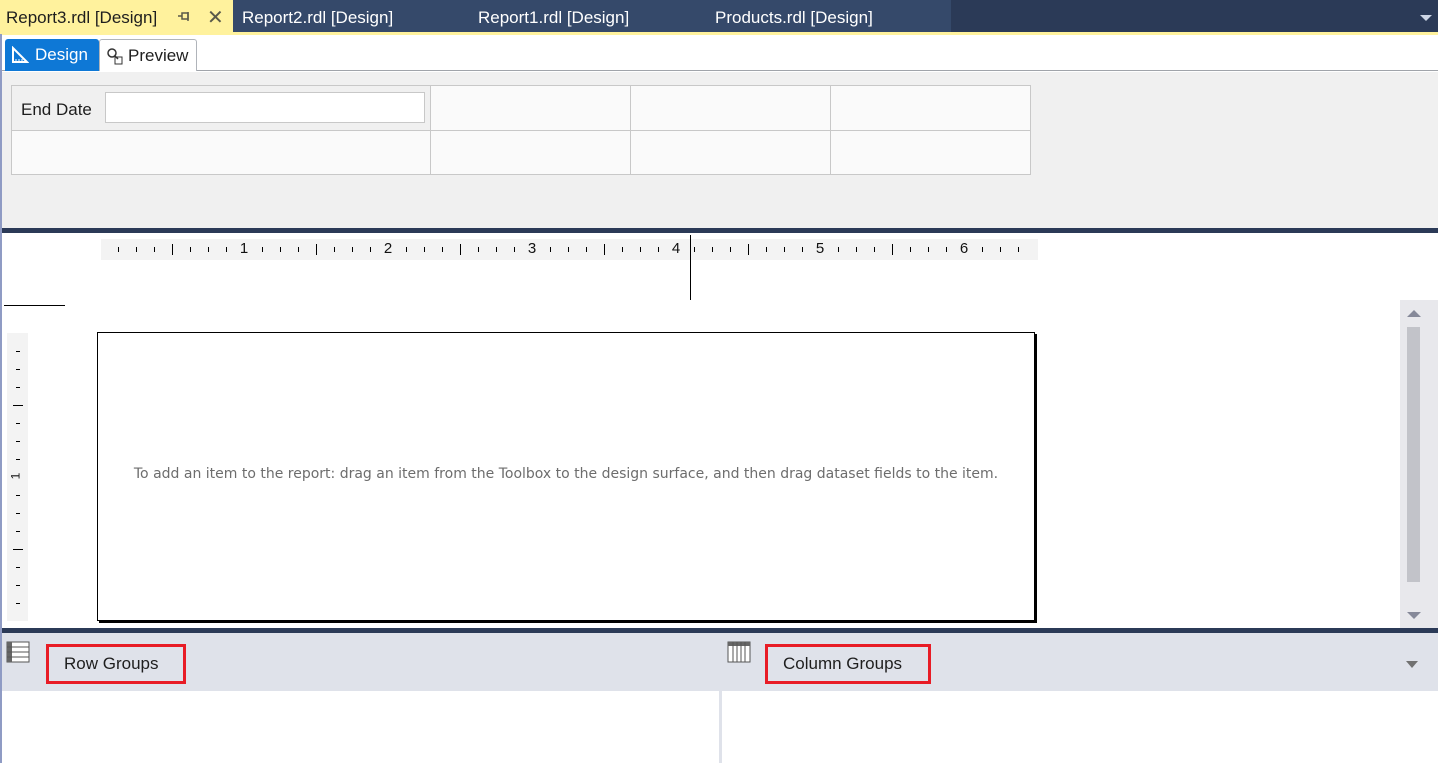 This screenshot has height=763, width=1438. I want to click on close-tab-icon: ✕, so click(215, 18).